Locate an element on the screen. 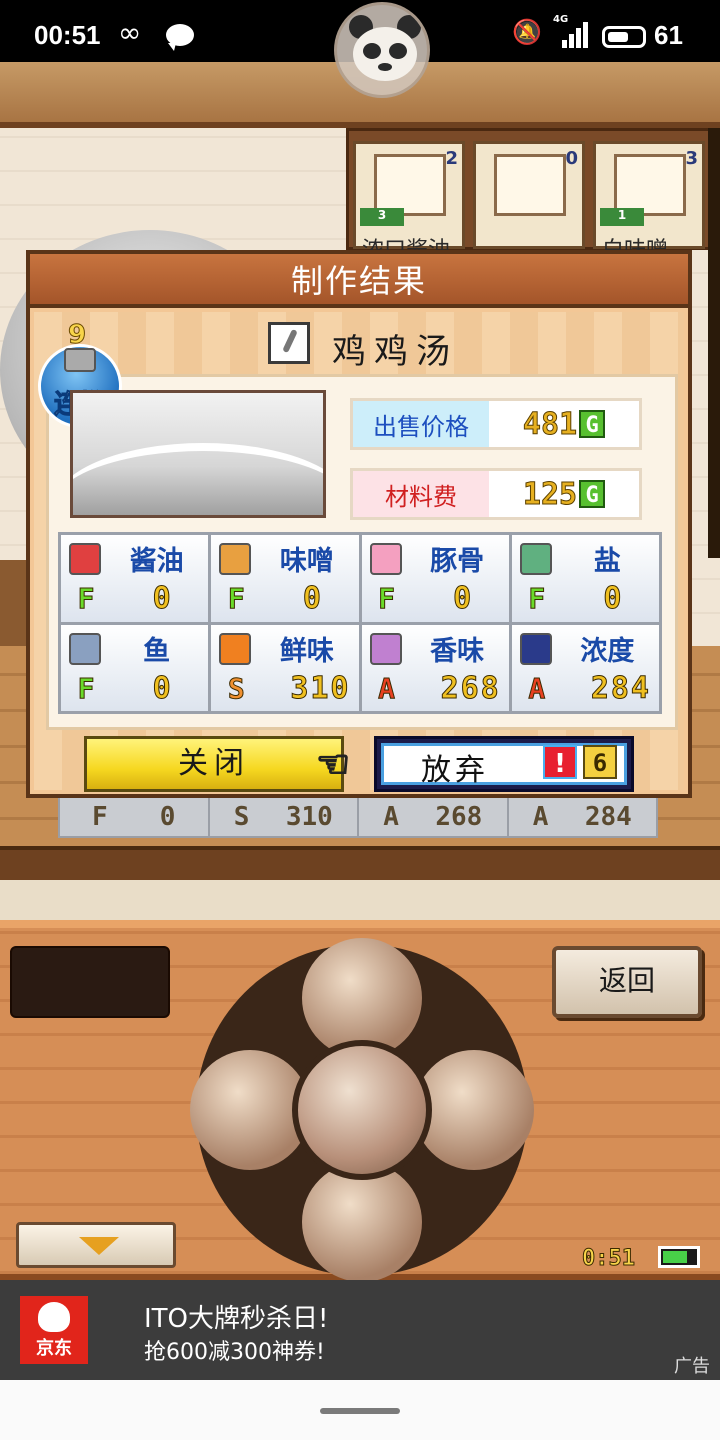 Image resolution: width=720 pixels, height=1440 pixels. panda-eye is located at coordinates (398, 51).